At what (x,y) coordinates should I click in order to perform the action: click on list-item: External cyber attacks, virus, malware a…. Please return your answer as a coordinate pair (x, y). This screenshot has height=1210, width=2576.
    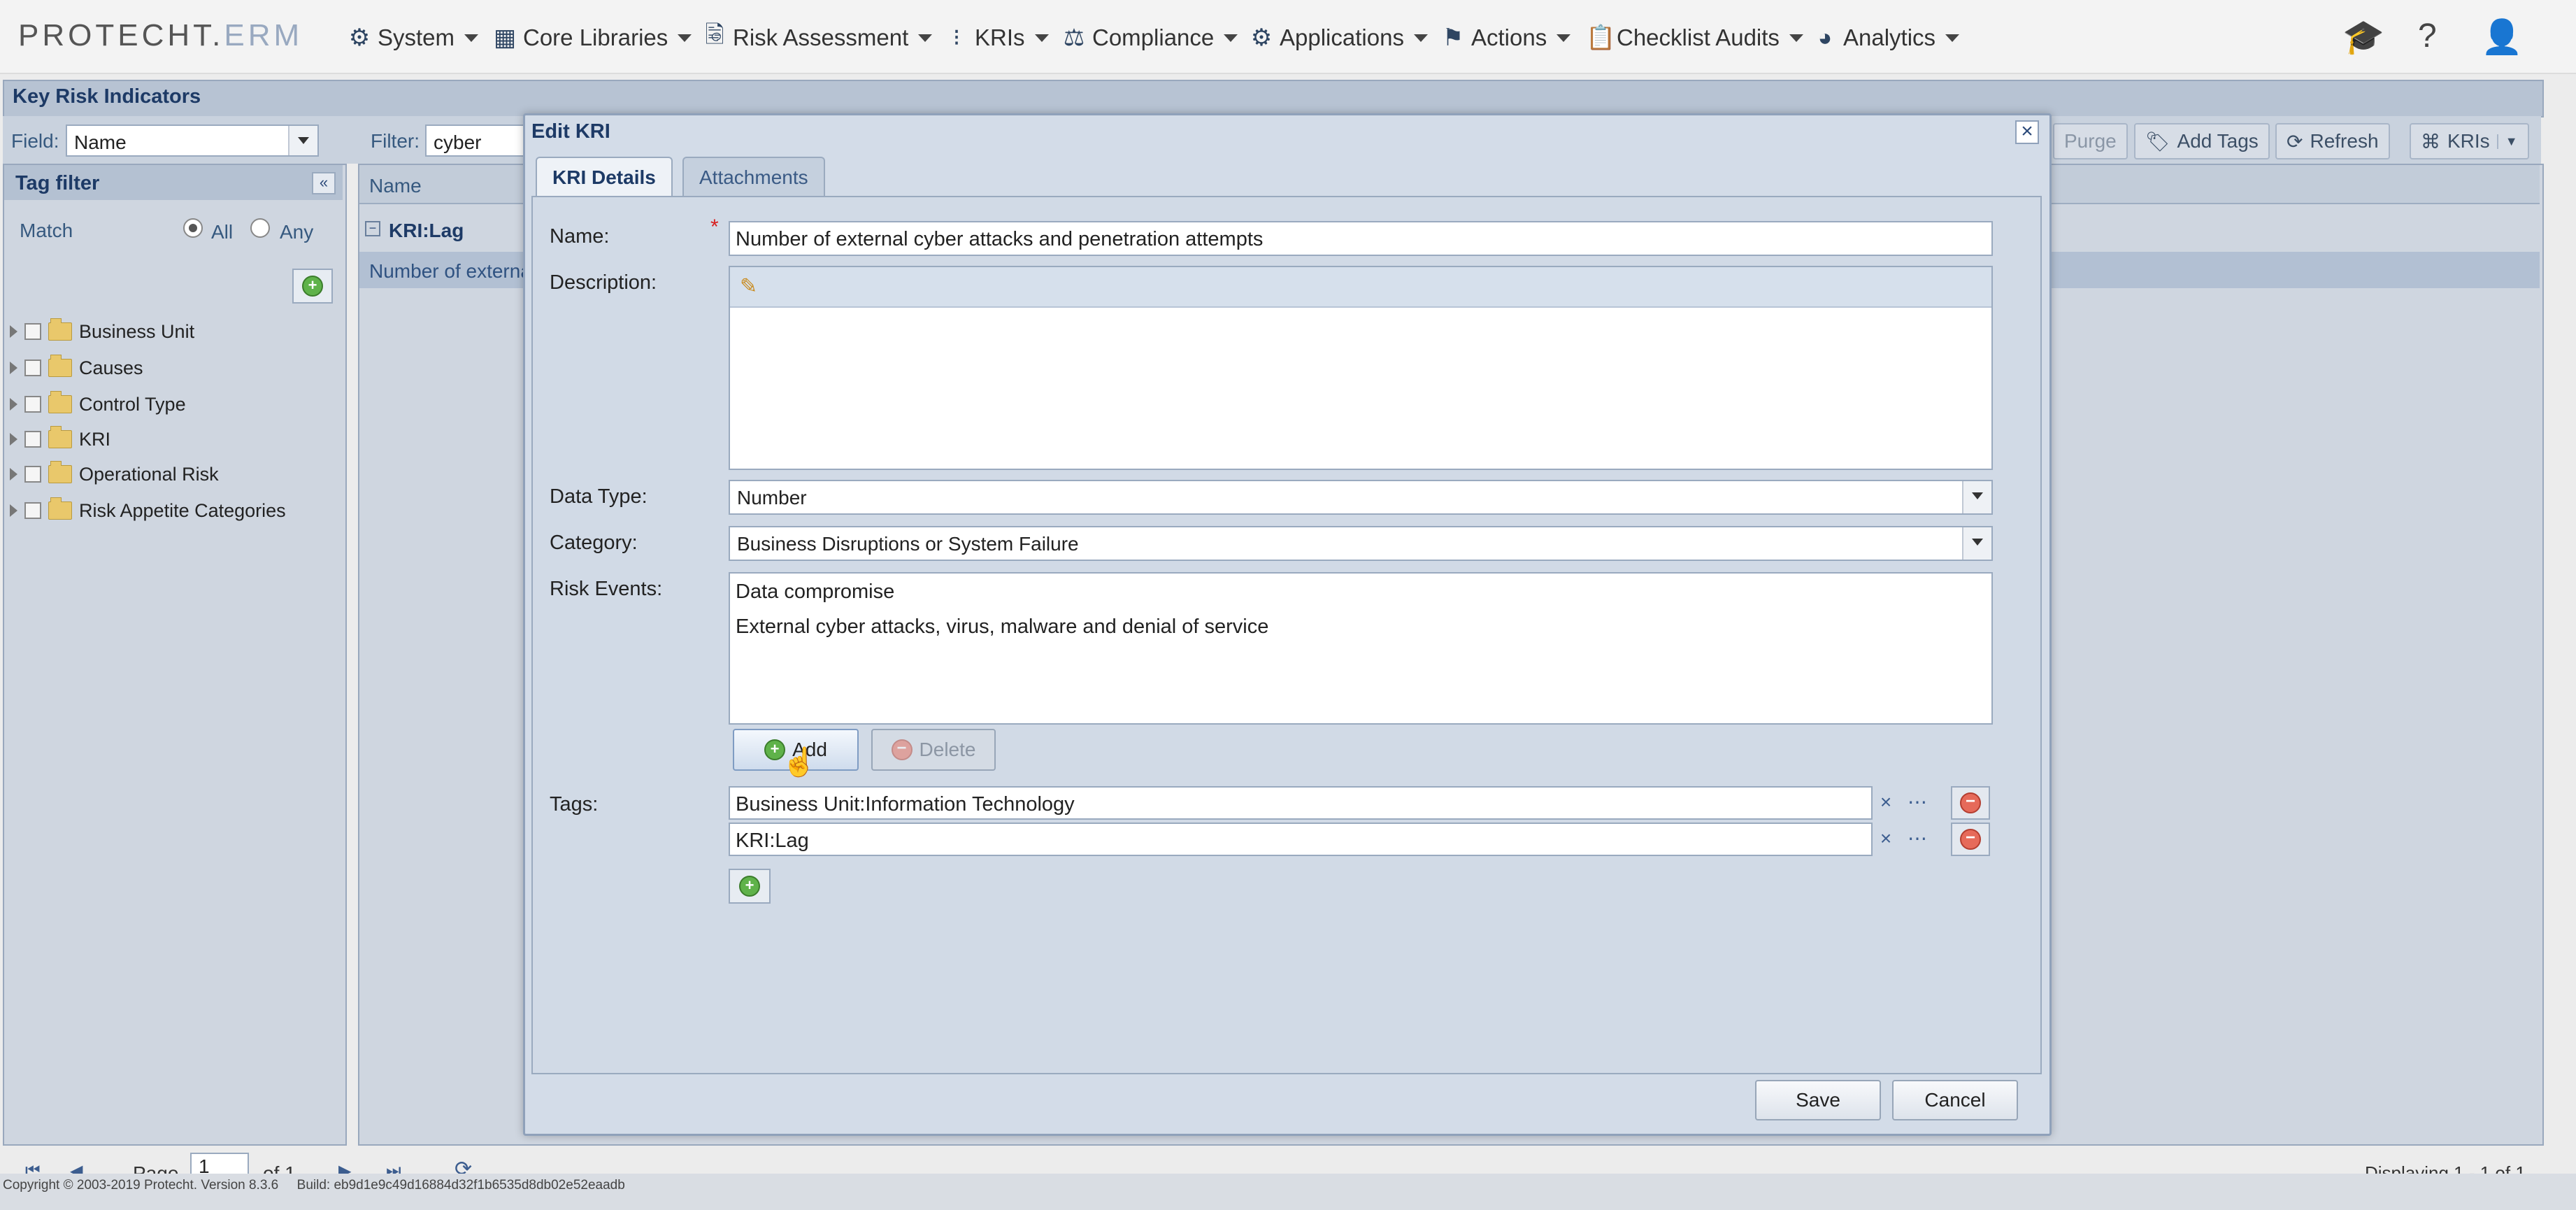
    Looking at the image, I should click on (1002, 627).